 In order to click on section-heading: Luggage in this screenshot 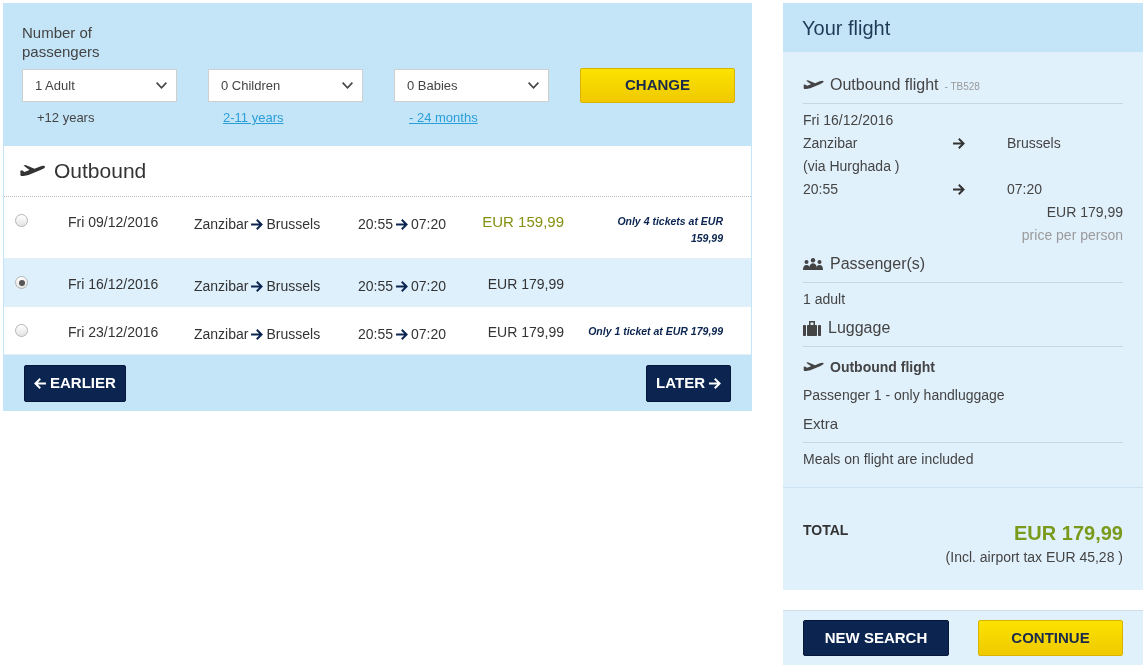, I will do `click(859, 328)`.